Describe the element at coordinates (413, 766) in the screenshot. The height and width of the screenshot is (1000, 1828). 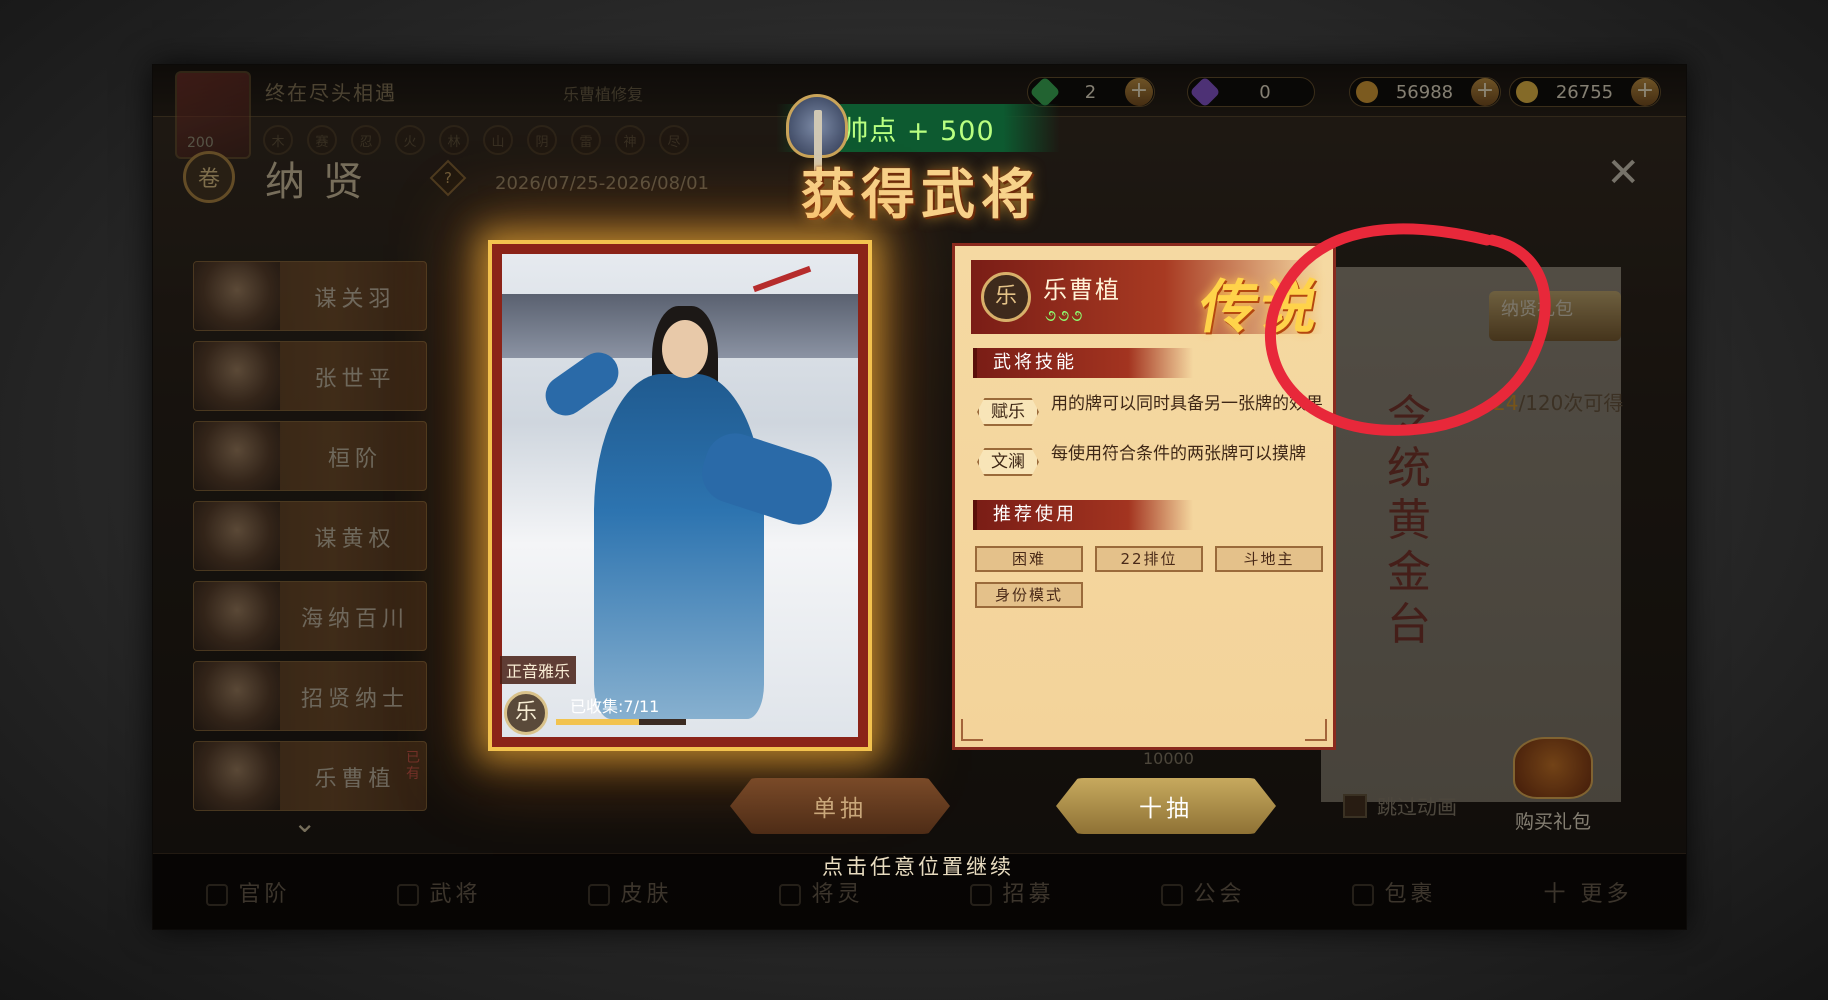
I see `owned-badge: 已有` at that location.